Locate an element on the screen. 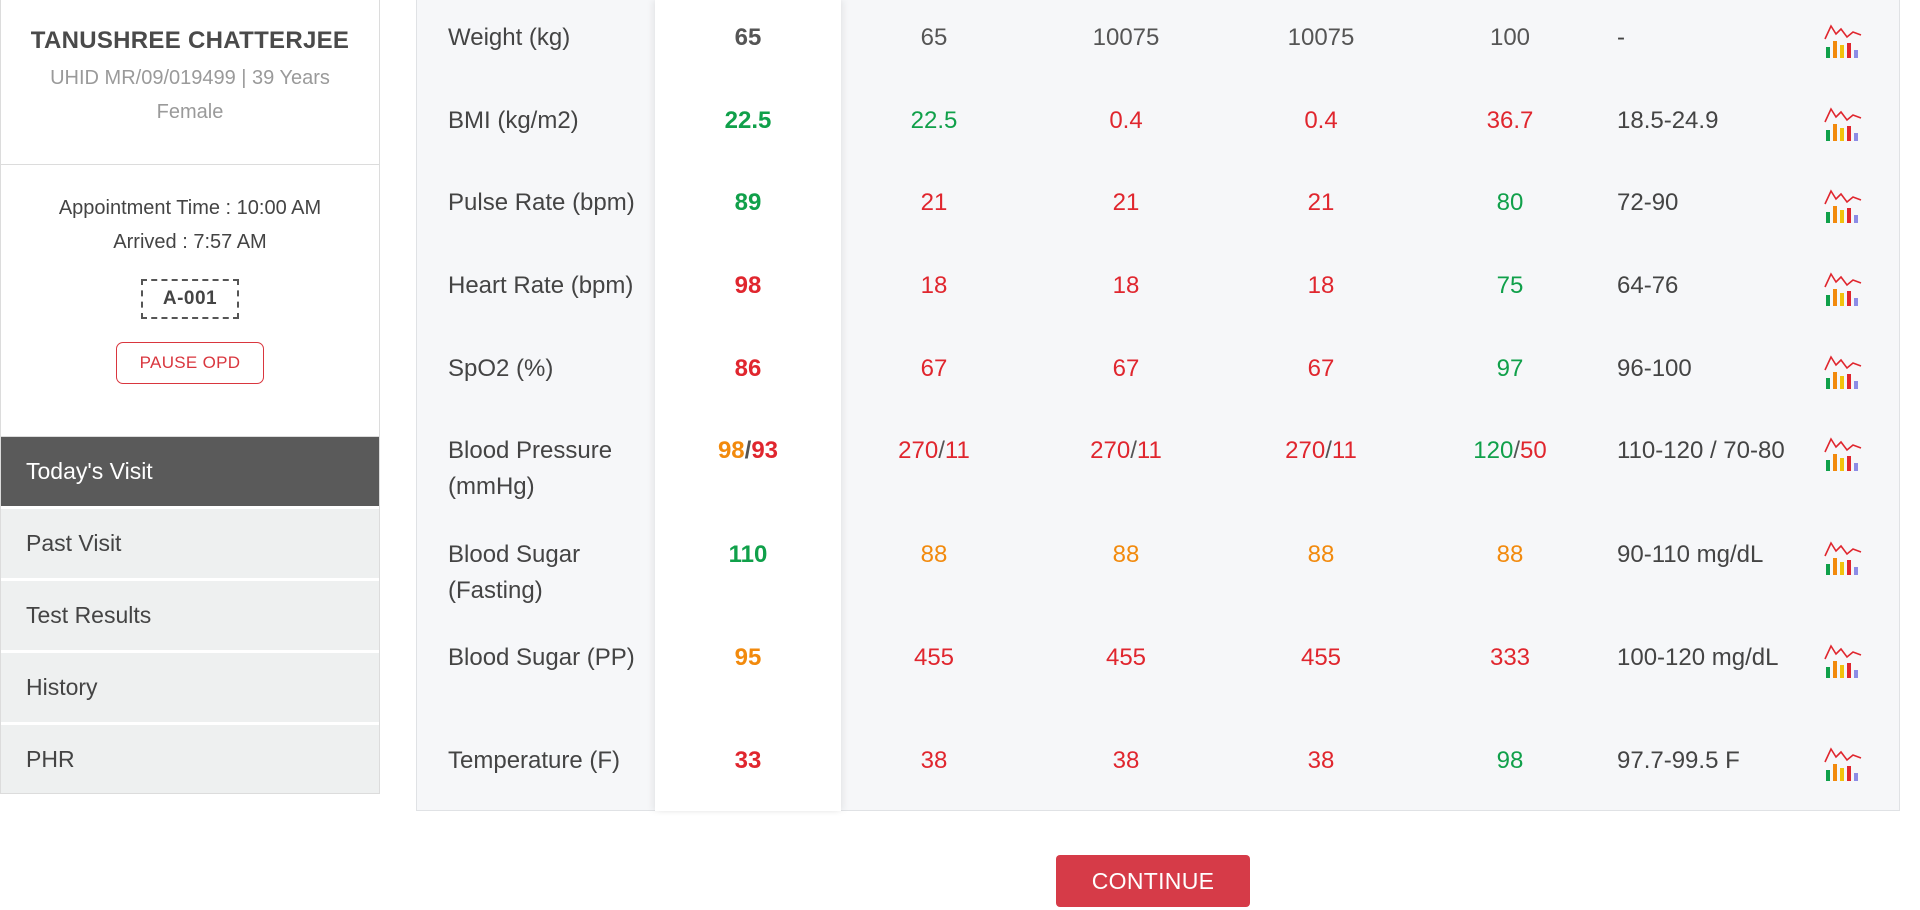 The width and height of the screenshot is (1920, 910). normal-range: 64-76 is located at coordinates (1648, 285).